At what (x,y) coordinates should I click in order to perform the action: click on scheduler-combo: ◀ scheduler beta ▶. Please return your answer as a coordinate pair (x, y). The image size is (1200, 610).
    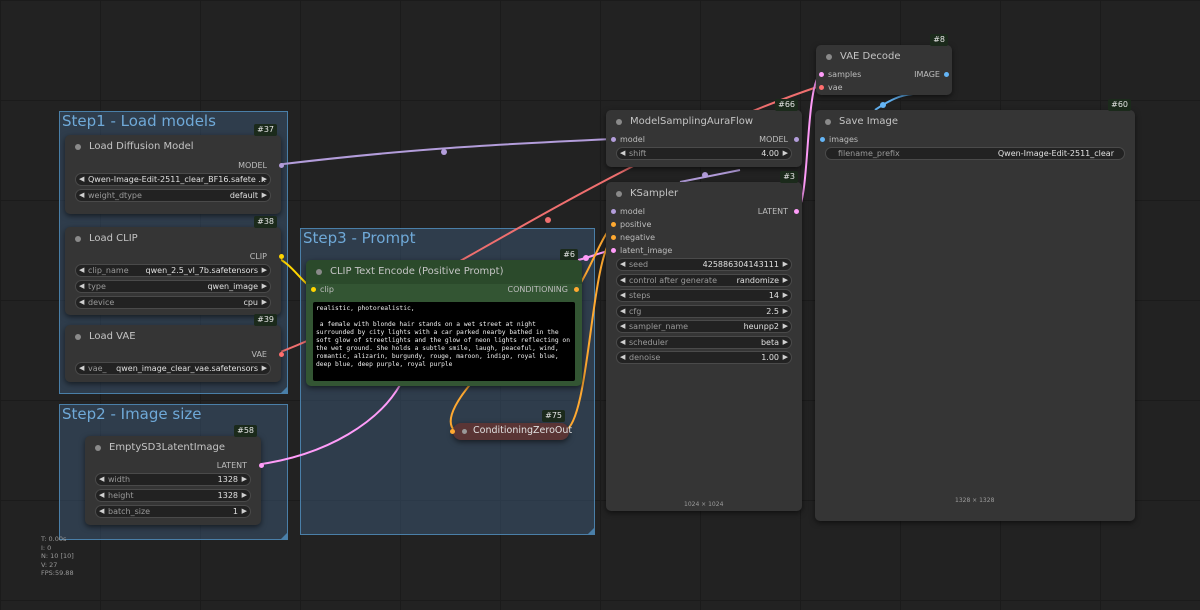
    Looking at the image, I should click on (704, 342).